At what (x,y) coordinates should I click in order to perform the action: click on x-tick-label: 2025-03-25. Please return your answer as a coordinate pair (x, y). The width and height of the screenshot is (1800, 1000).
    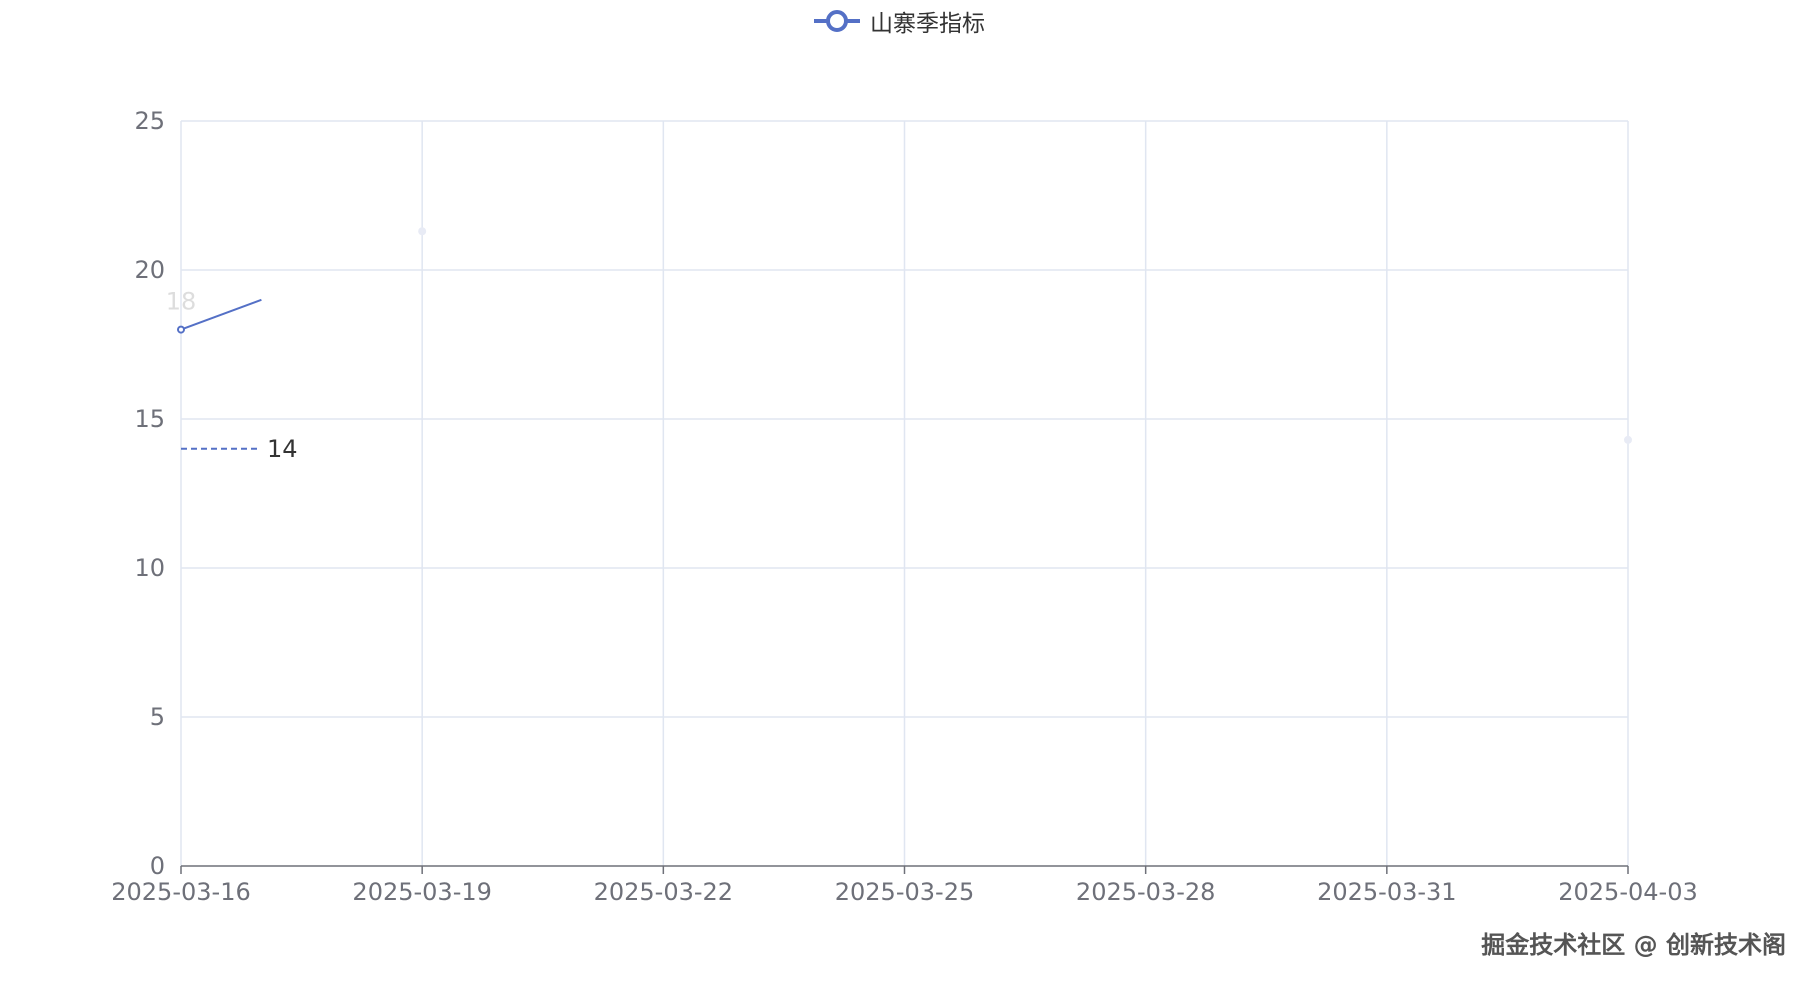
    Looking at the image, I should click on (904, 892).